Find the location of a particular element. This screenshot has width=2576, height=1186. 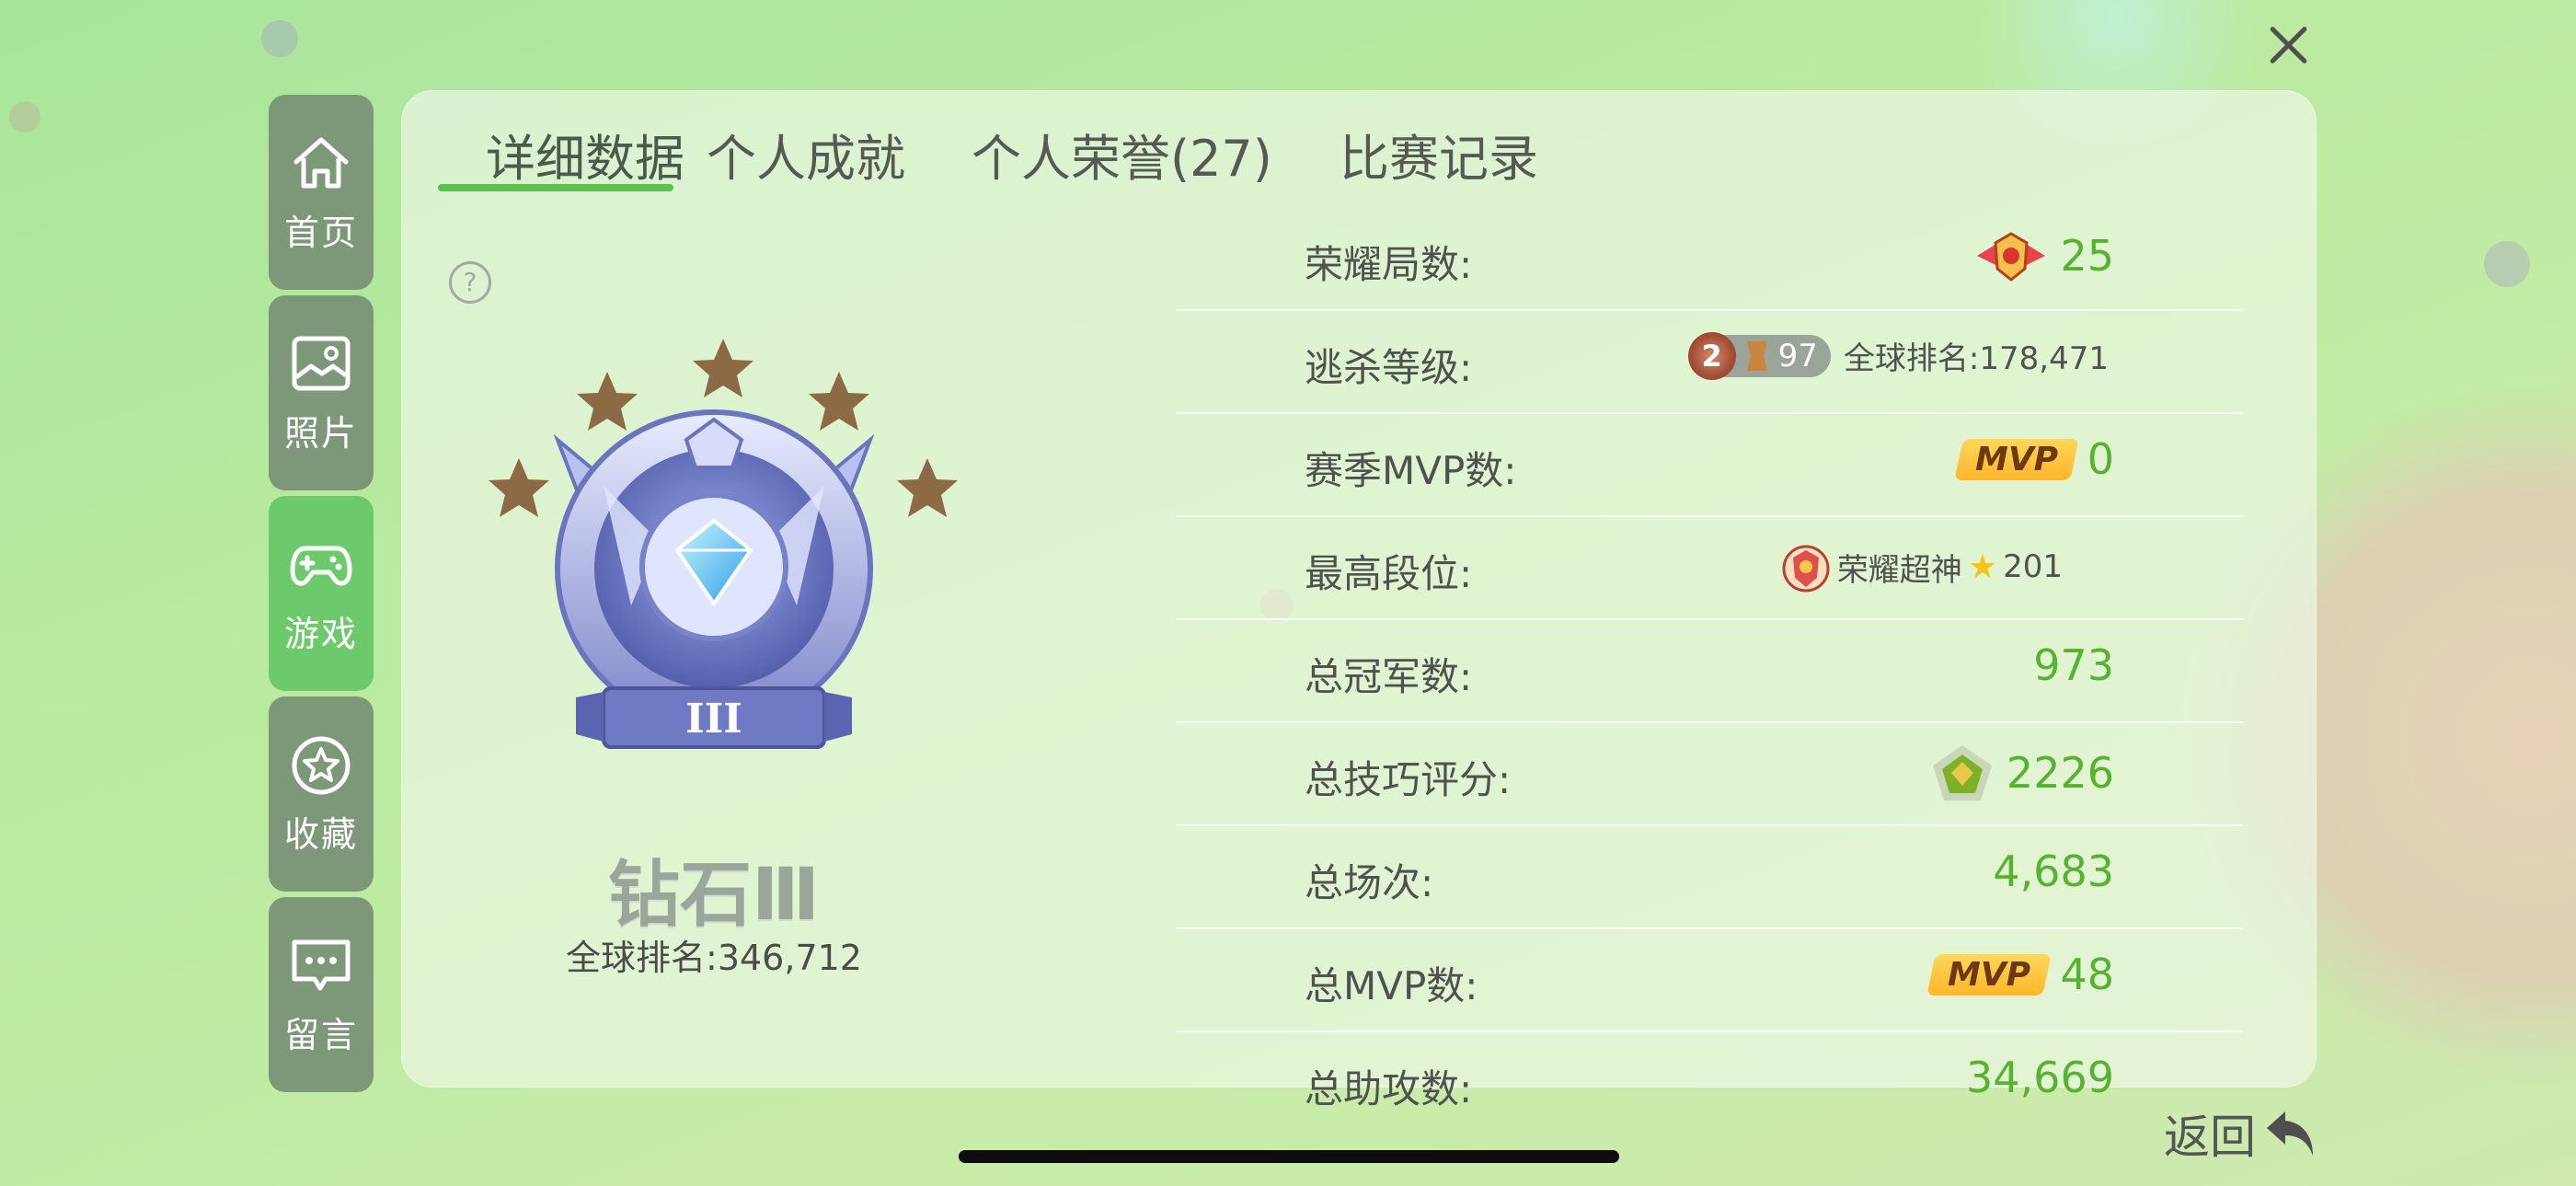

stat-label: 总场次: is located at coordinates (1369, 882).